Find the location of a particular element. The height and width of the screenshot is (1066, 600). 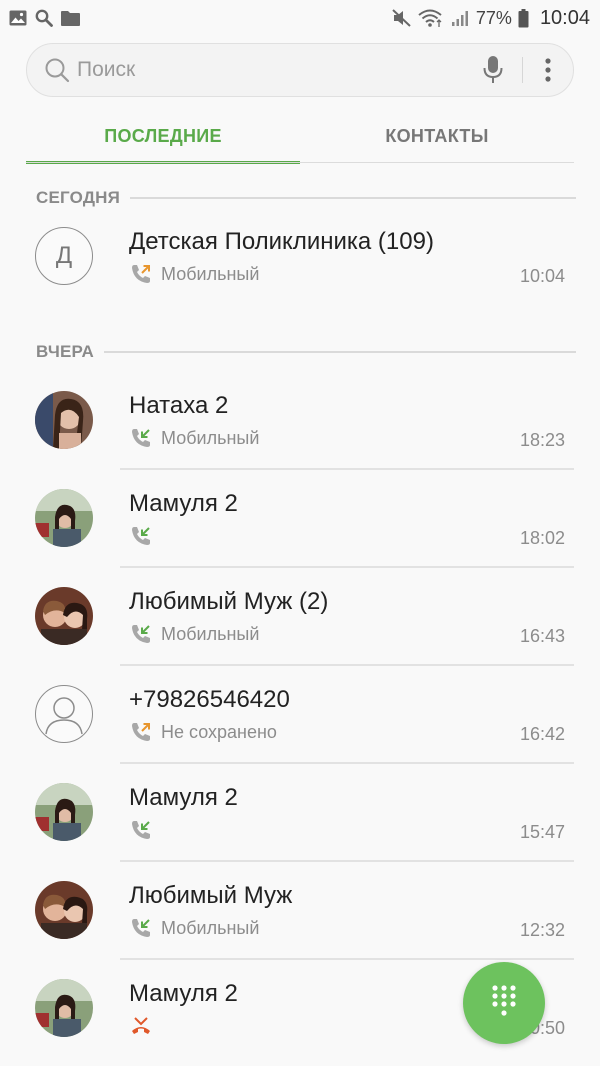

section-header-yesterday: ВЧЕРА is located at coordinates (306, 352).